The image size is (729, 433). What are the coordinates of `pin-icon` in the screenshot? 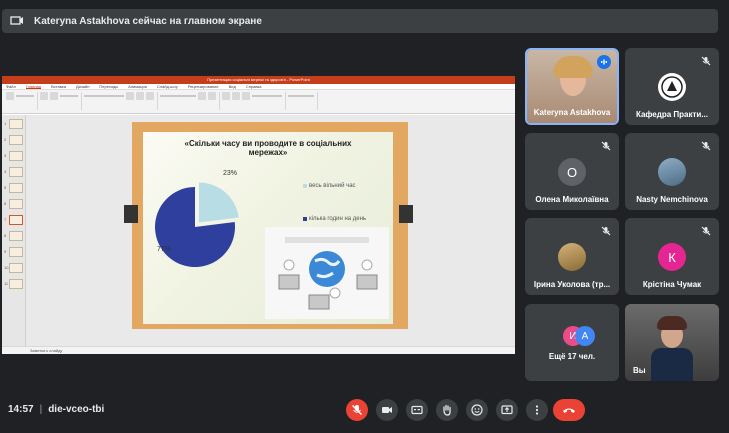 It's located at (17, 21).